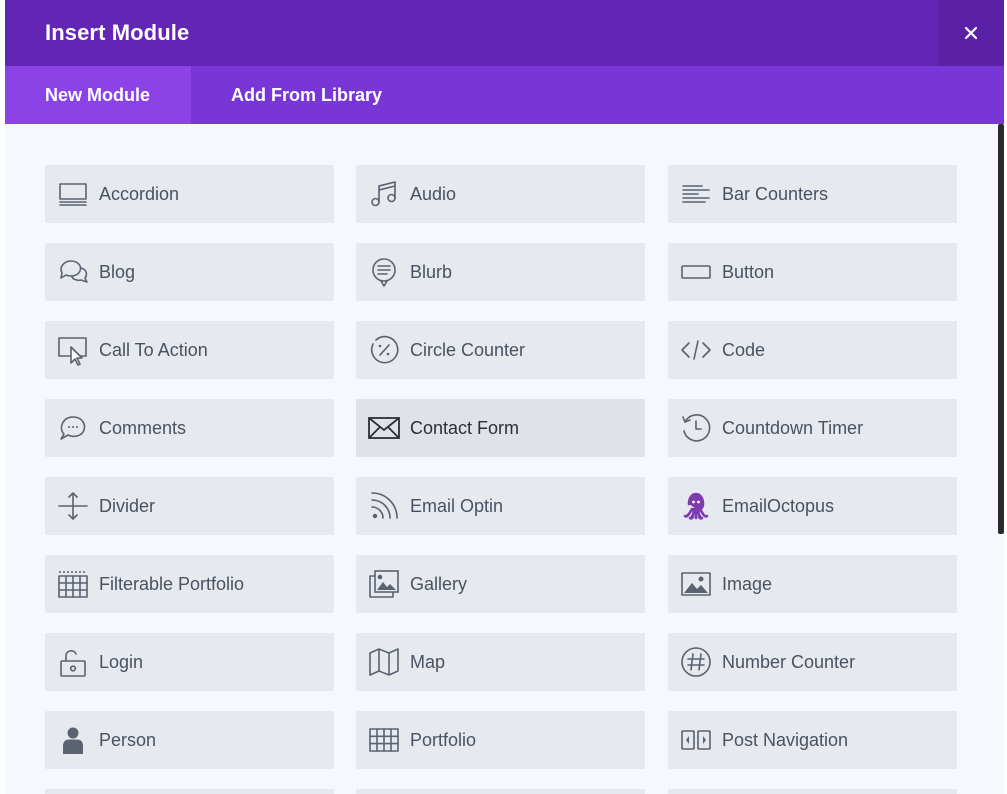 This screenshot has height=794, width=1007. What do you see at coordinates (812, 272) in the screenshot?
I see `module-button: Button` at bounding box center [812, 272].